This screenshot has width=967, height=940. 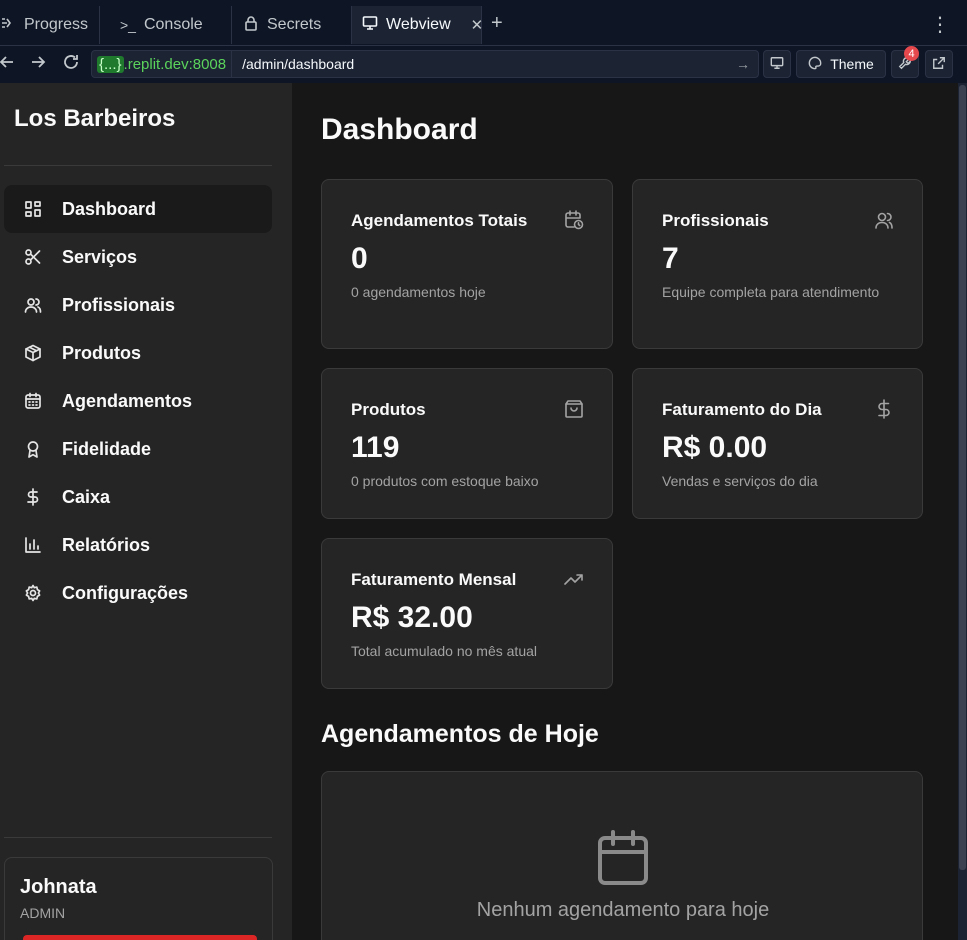 I want to click on brand-title: Los Barbeiros, so click(x=95, y=118).